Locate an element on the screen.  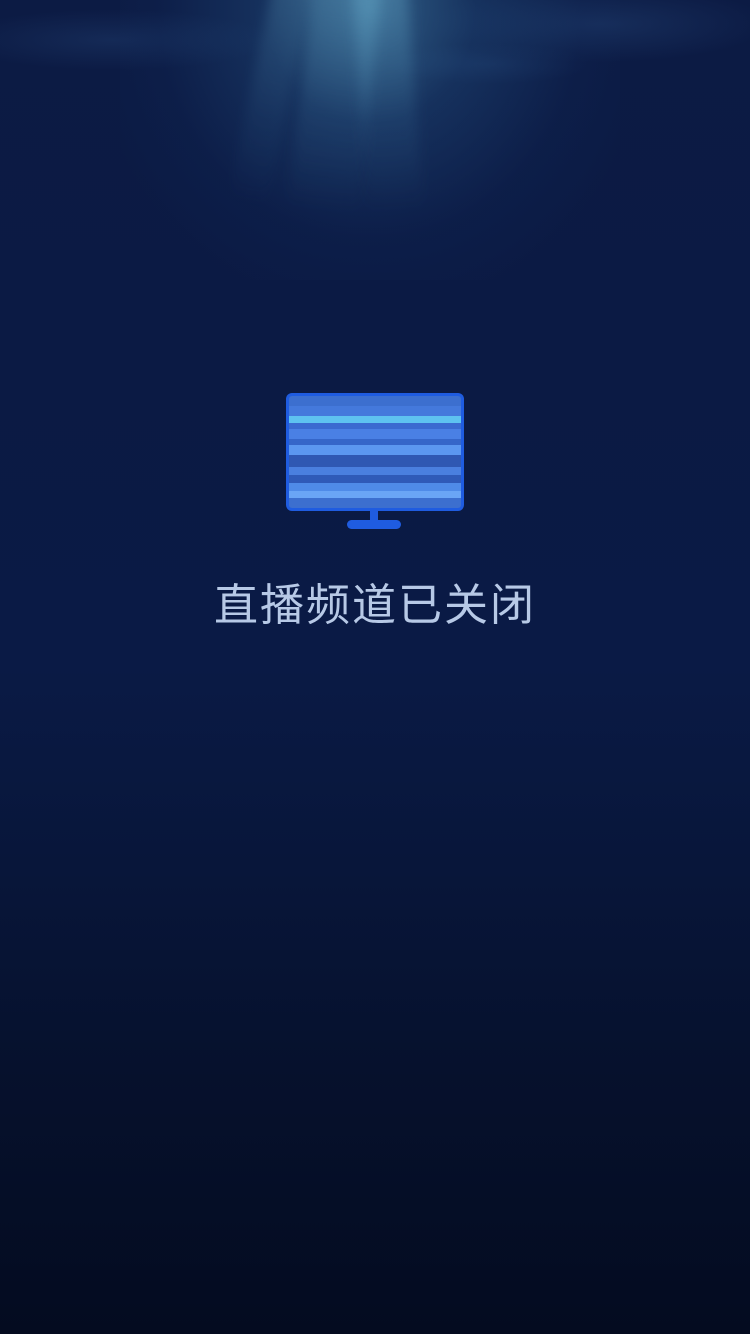
water-surface-ripples is located at coordinates (375, 80).